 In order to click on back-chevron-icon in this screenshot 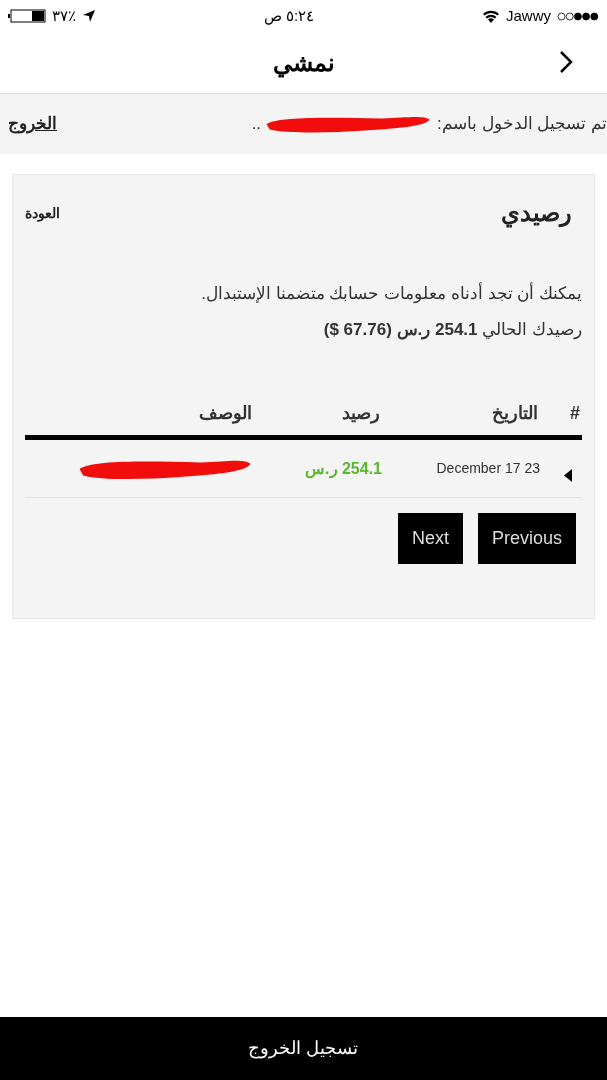, I will do `click(566, 62)`.